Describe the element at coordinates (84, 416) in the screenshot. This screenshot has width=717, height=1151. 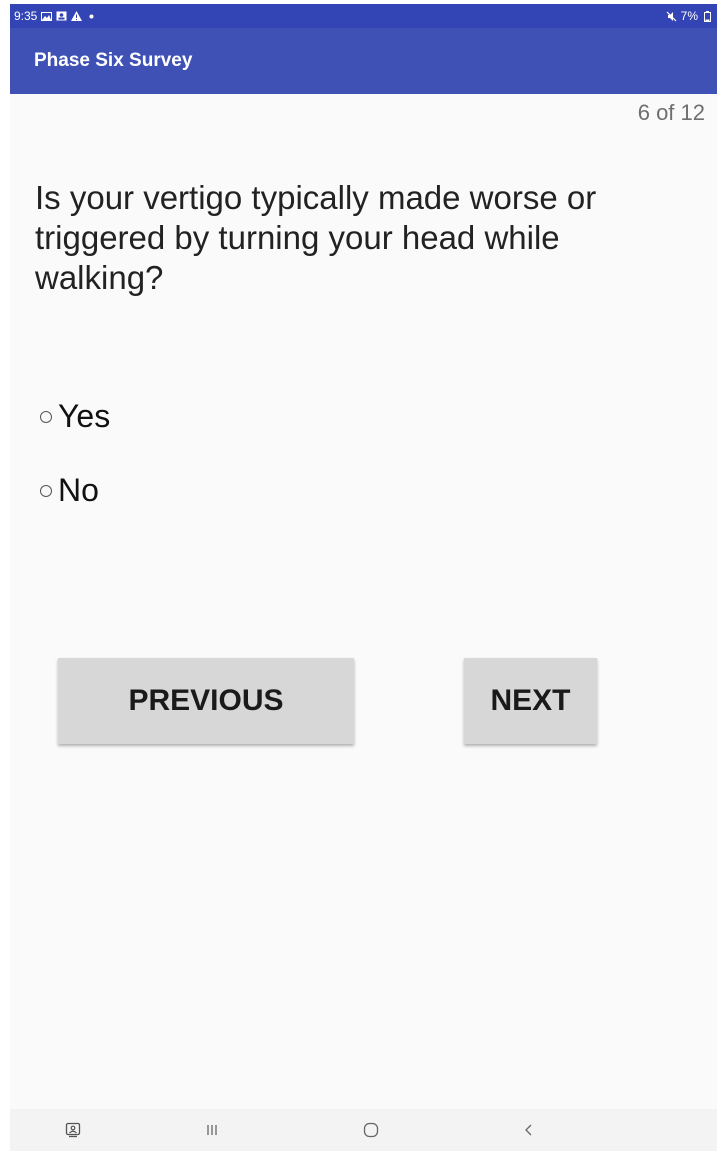
I see `option-yes-label: Yes` at that location.